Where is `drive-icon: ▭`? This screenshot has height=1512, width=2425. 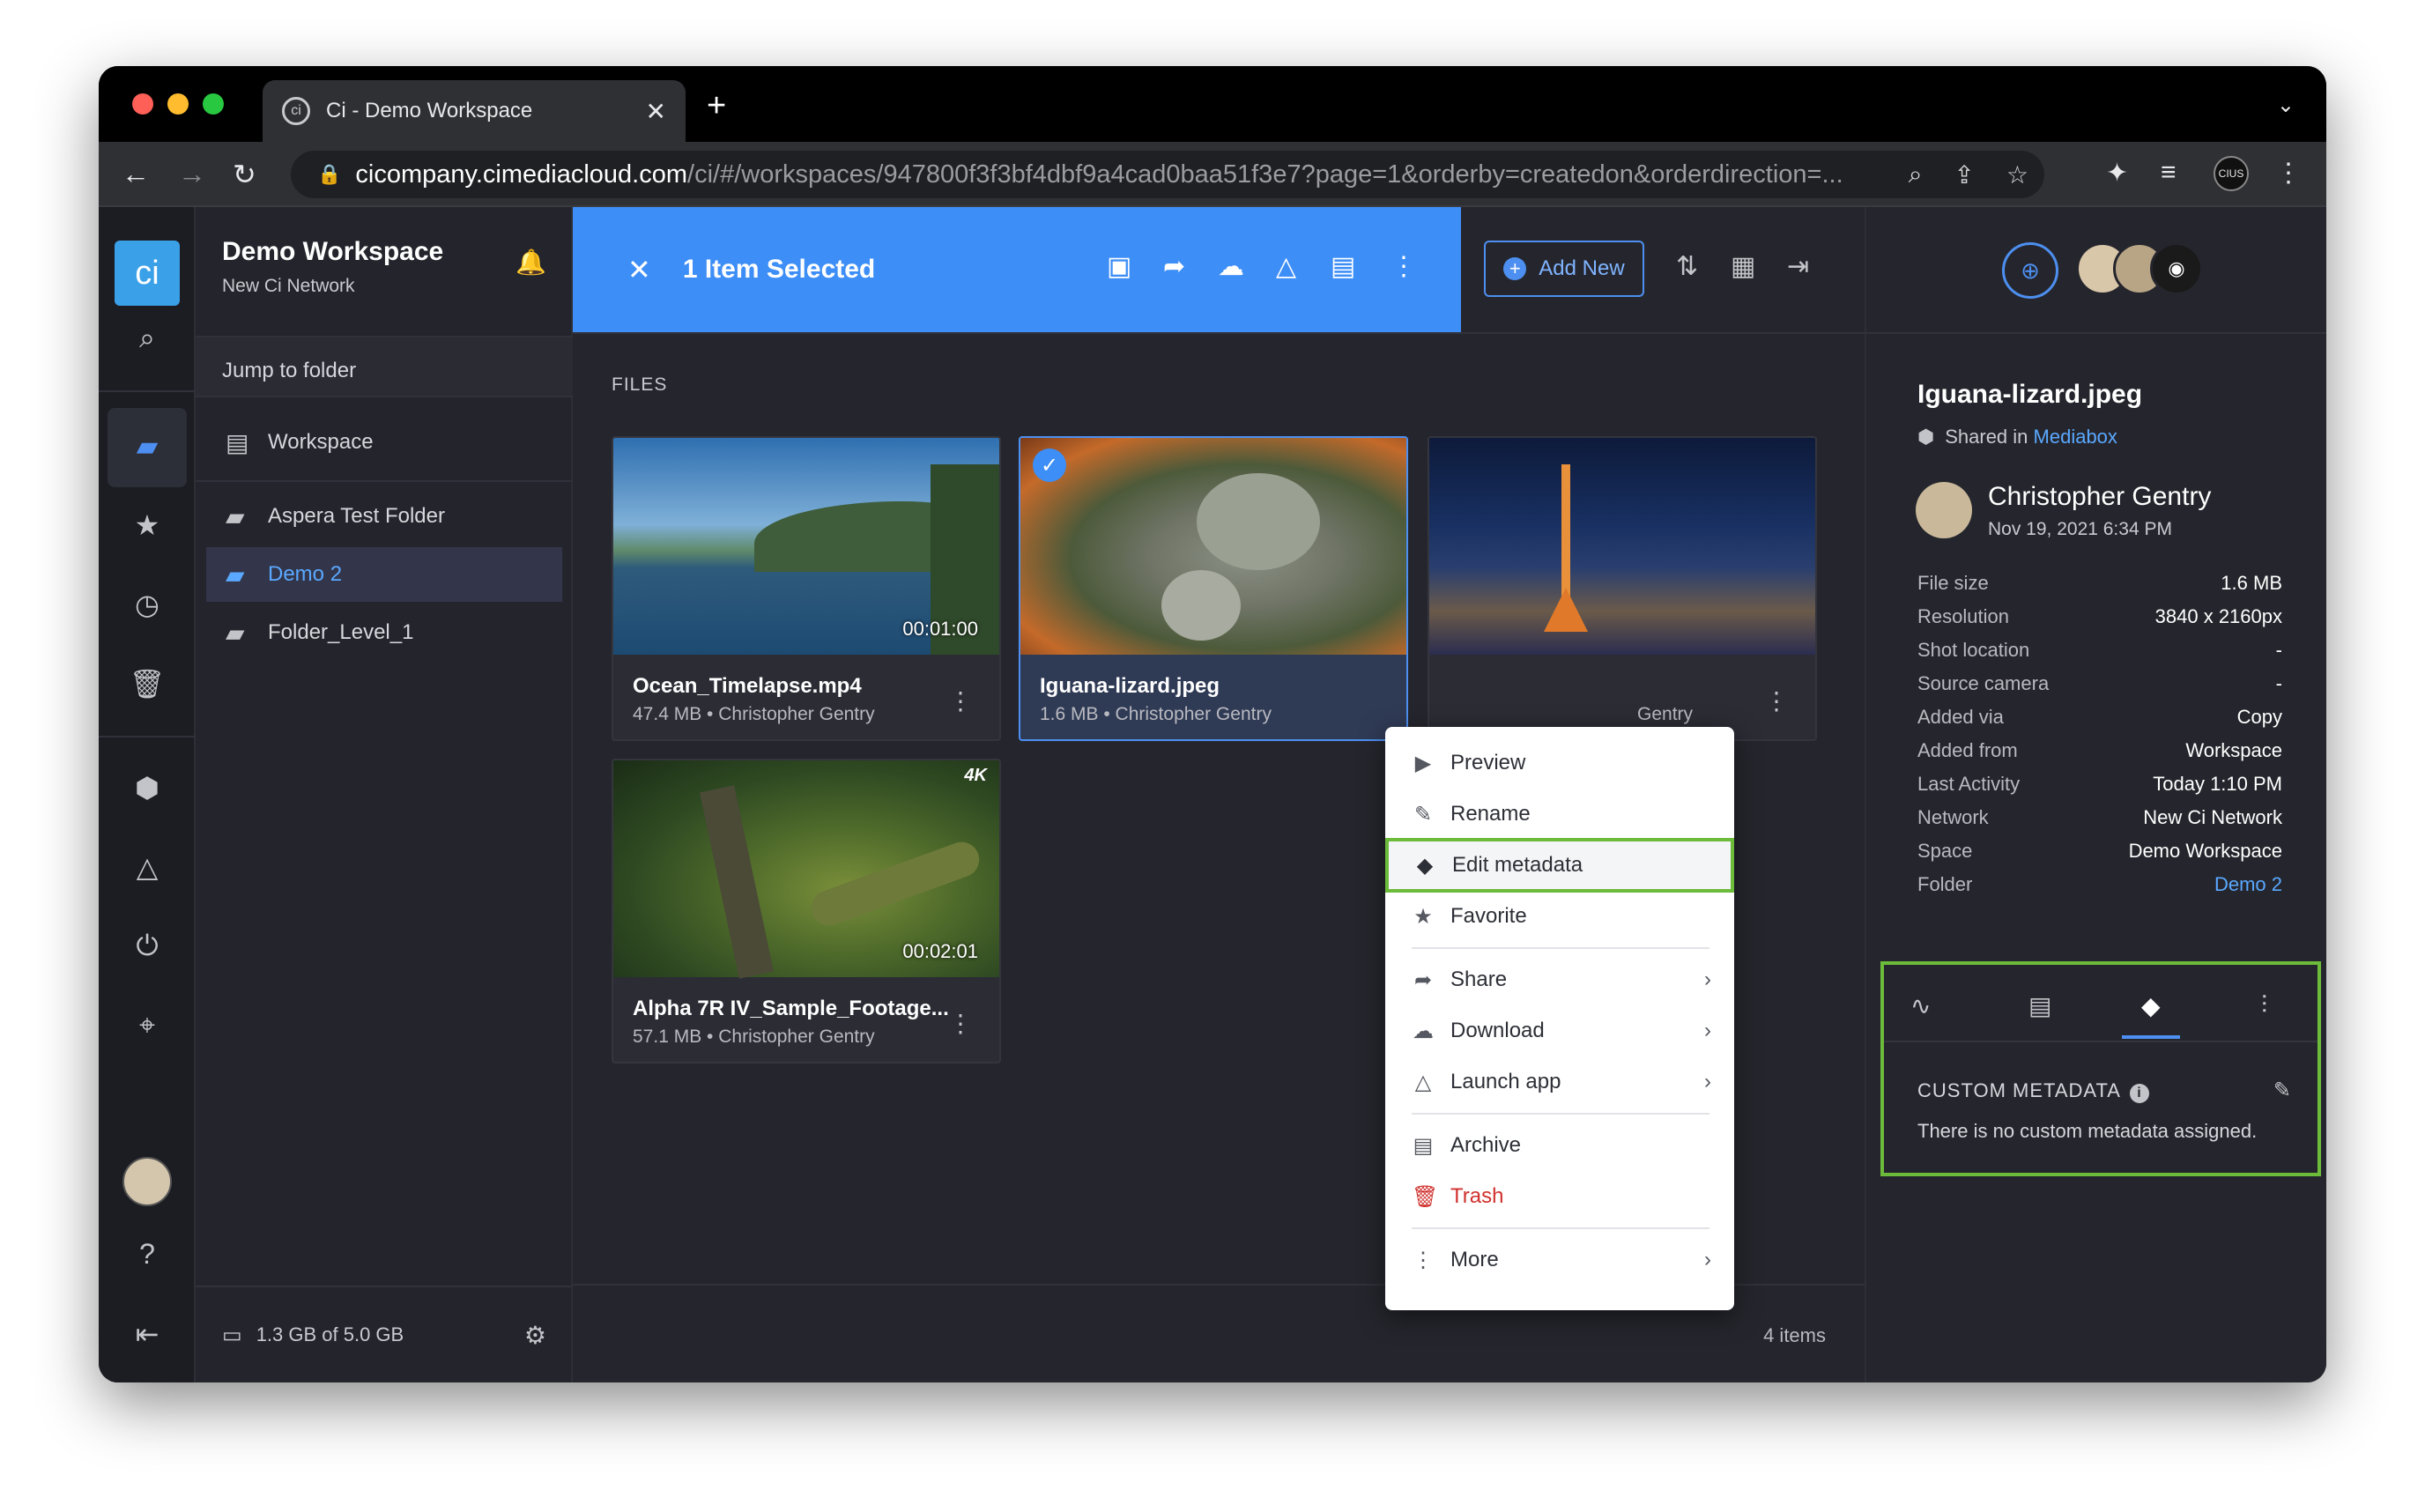
drive-icon: ▭ is located at coordinates (232, 1335).